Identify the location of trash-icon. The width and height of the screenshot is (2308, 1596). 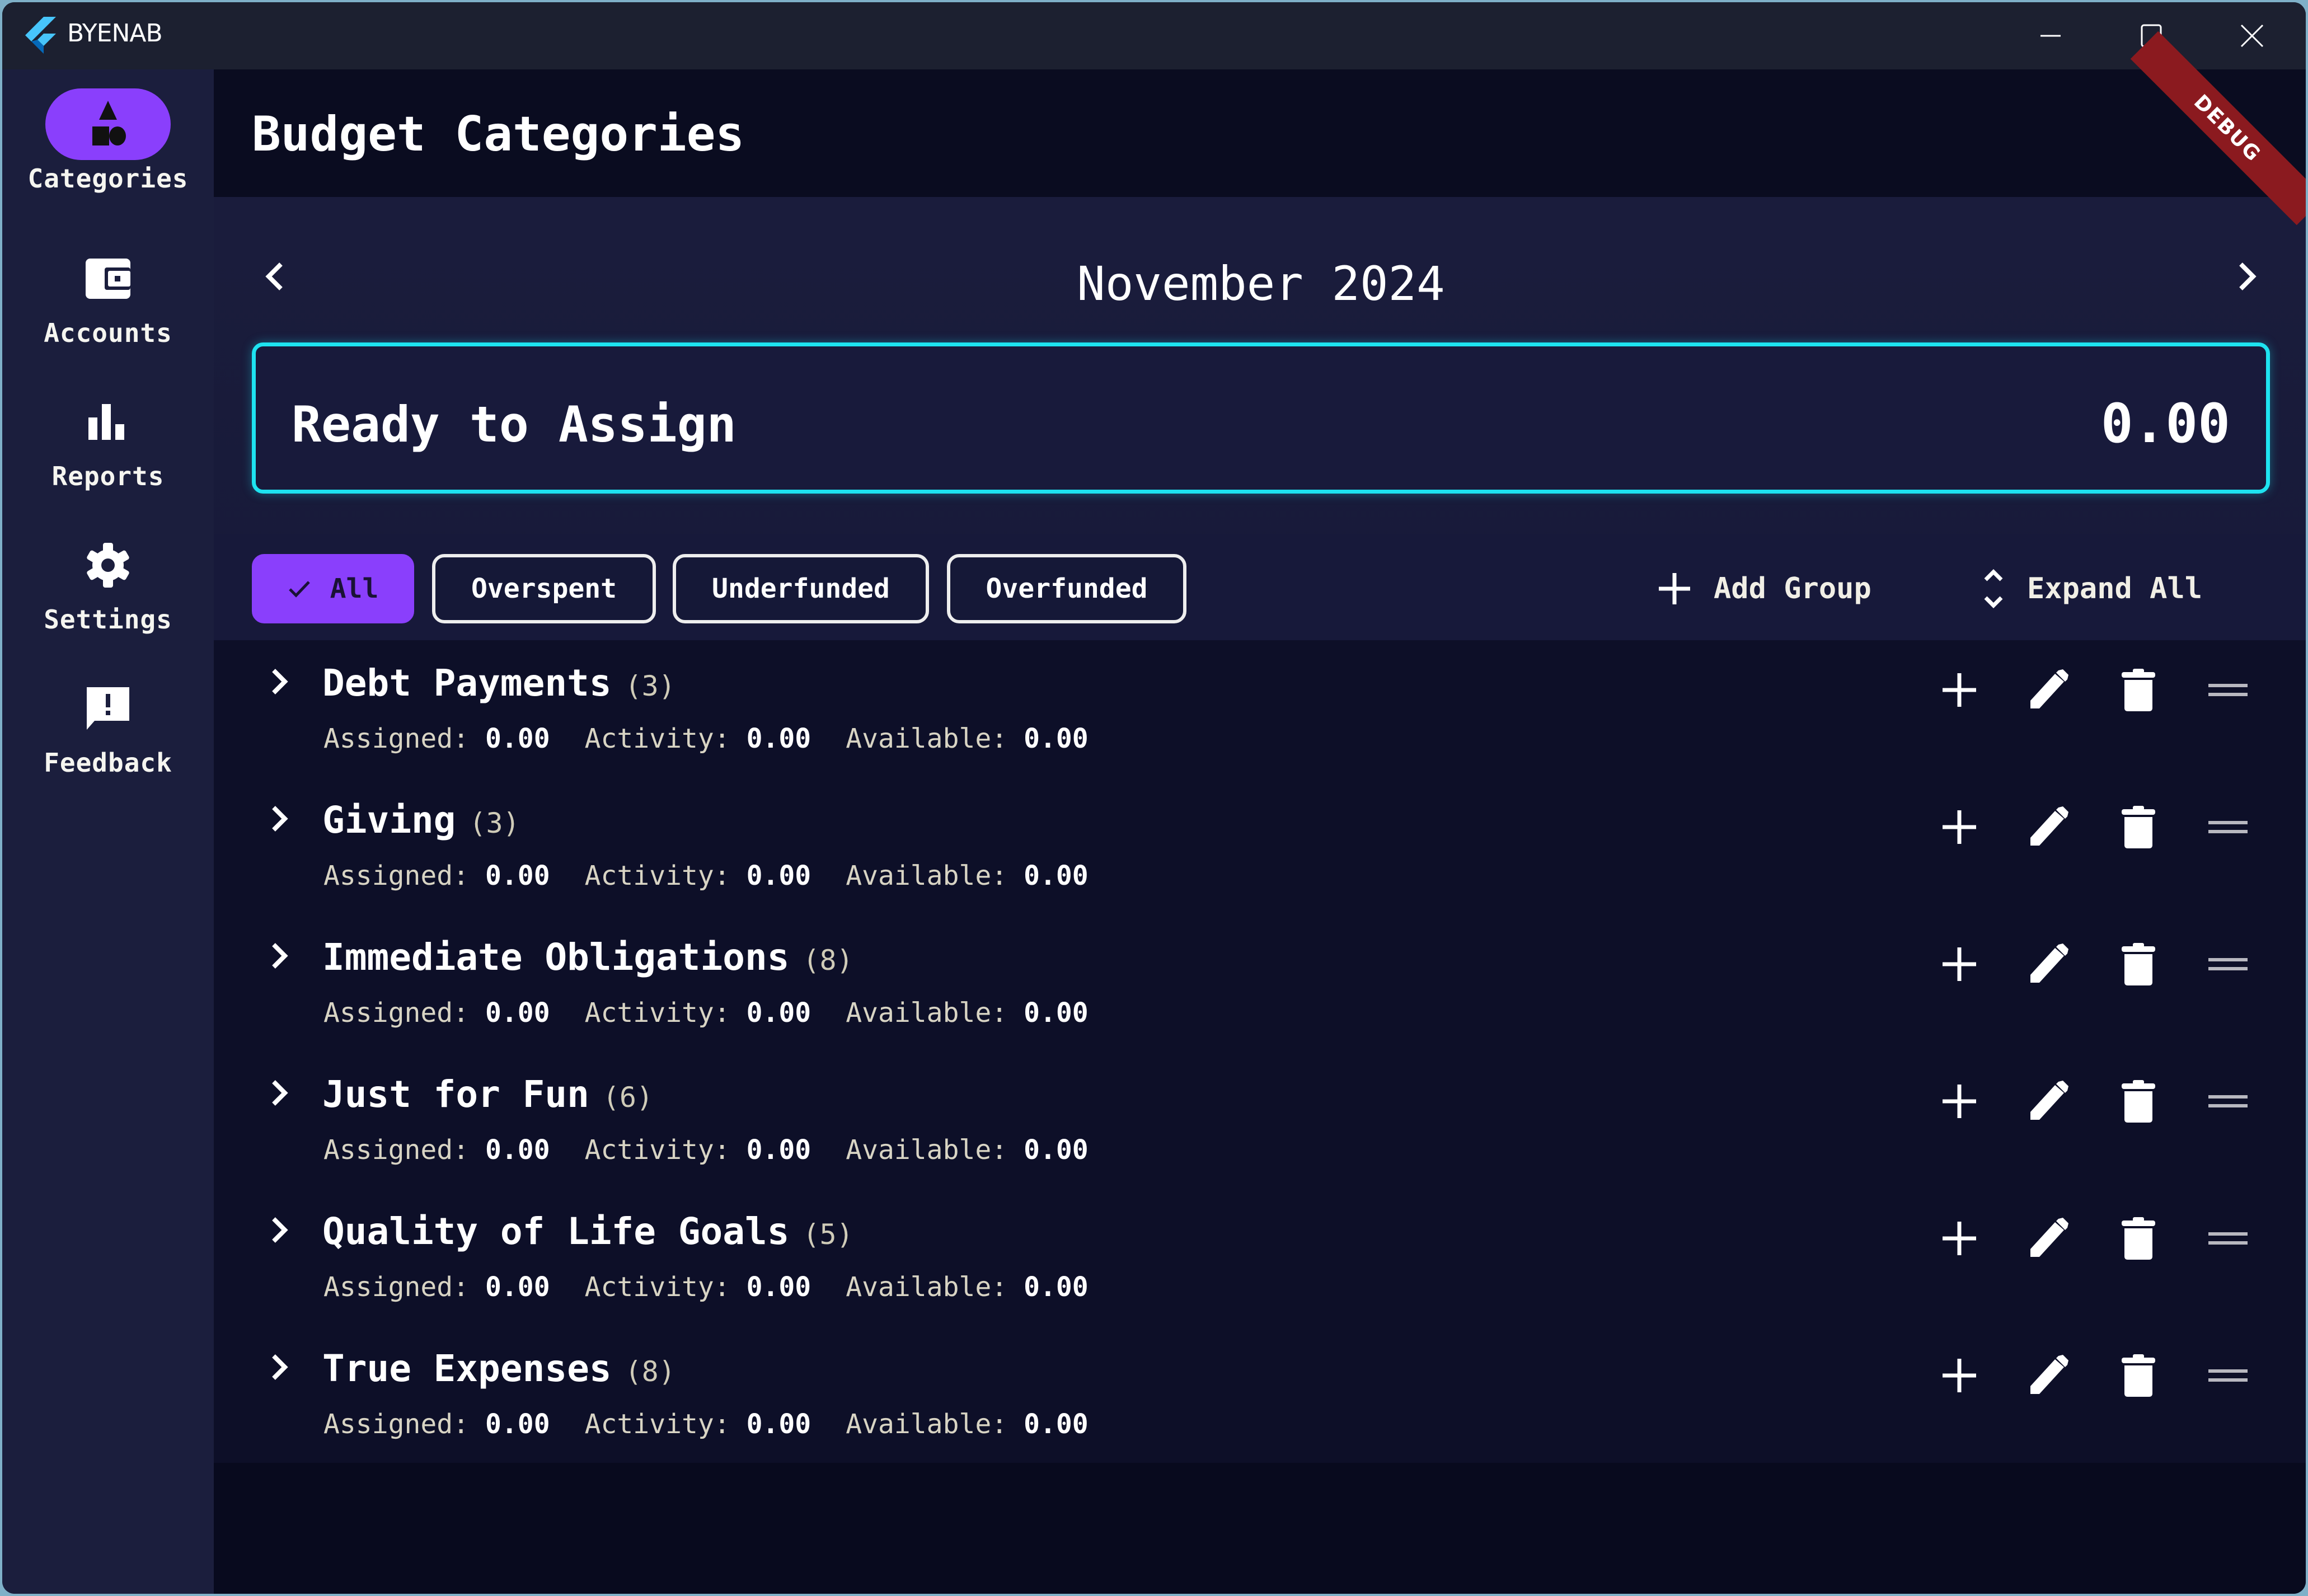
(2138, 964).